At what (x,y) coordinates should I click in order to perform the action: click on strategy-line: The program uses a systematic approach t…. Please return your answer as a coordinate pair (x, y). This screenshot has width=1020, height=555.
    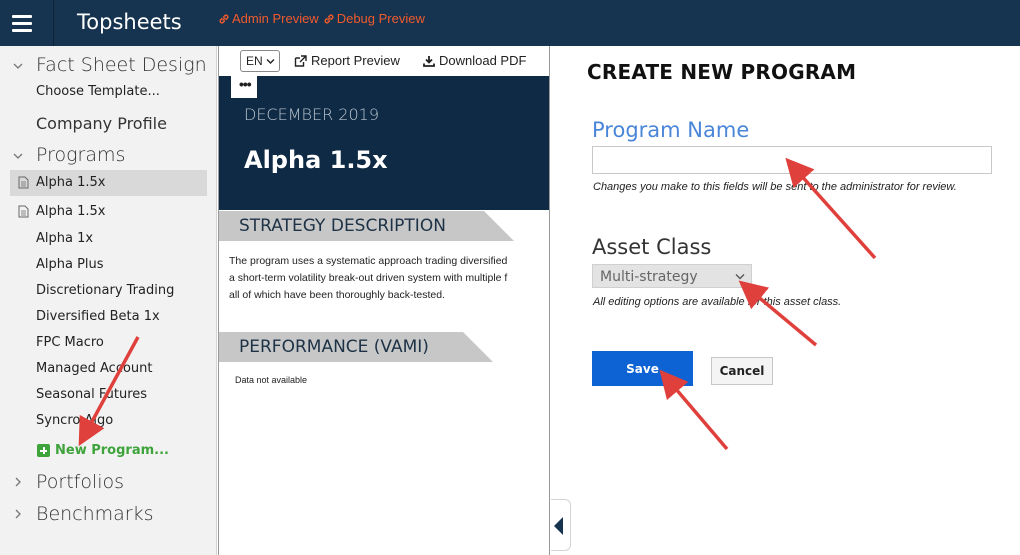
    Looking at the image, I should click on (368, 261).